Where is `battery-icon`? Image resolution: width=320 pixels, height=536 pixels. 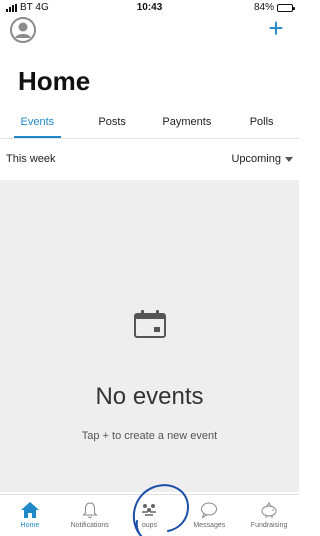
battery-icon is located at coordinates (286, 7).